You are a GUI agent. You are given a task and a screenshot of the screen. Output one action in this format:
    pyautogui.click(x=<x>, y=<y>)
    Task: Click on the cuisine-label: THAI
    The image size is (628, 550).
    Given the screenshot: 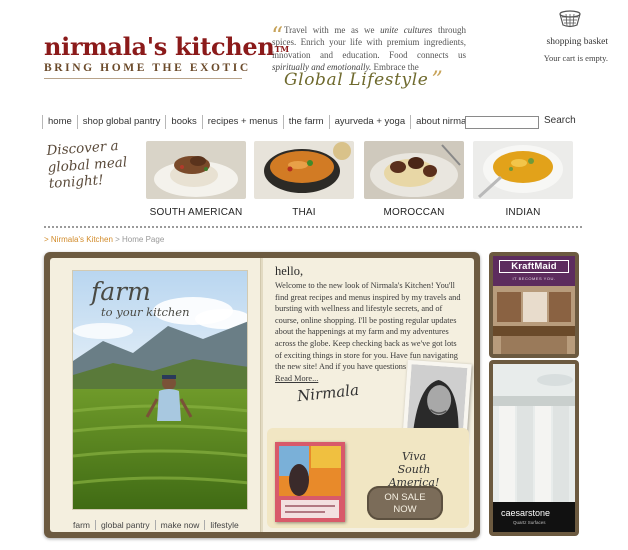 What is the action you would take?
    pyautogui.click(x=304, y=212)
    